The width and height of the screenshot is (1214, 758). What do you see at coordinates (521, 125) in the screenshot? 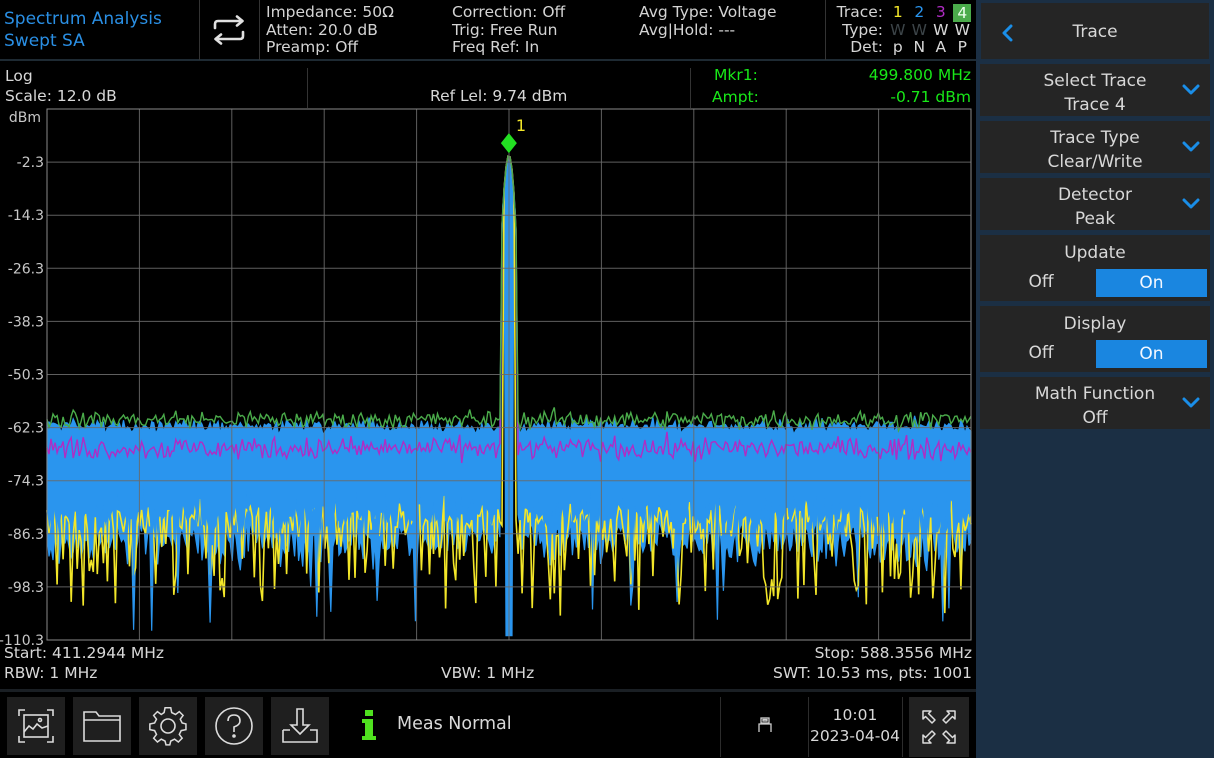
I see `marker-1-label: 1` at bounding box center [521, 125].